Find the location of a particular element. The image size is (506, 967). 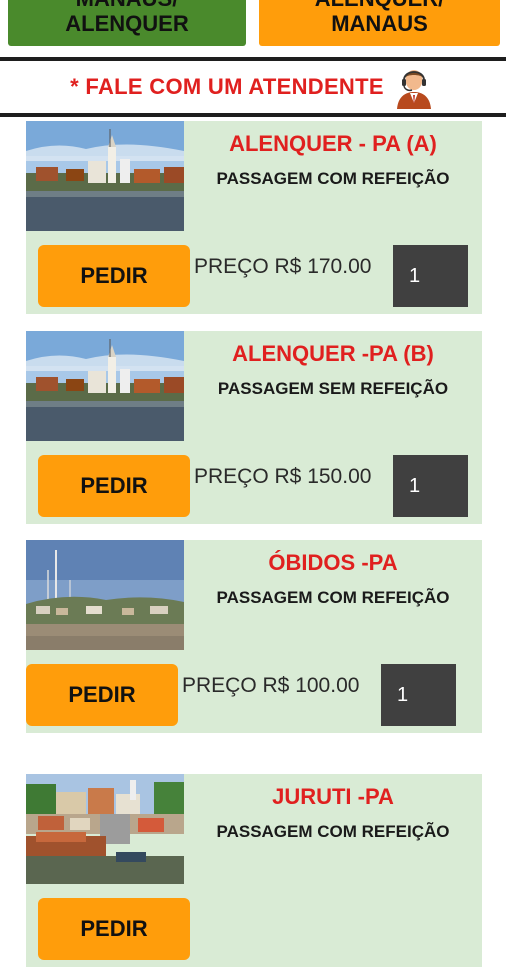

attendant-headset-icon is located at coordinates (413, 89).